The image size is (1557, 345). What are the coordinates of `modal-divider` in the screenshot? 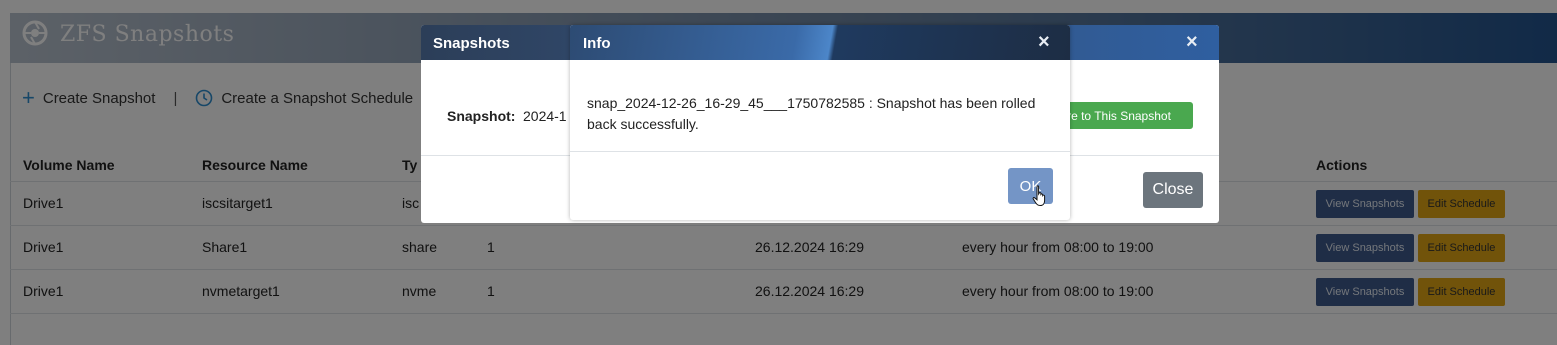 It's located at (820, 151).